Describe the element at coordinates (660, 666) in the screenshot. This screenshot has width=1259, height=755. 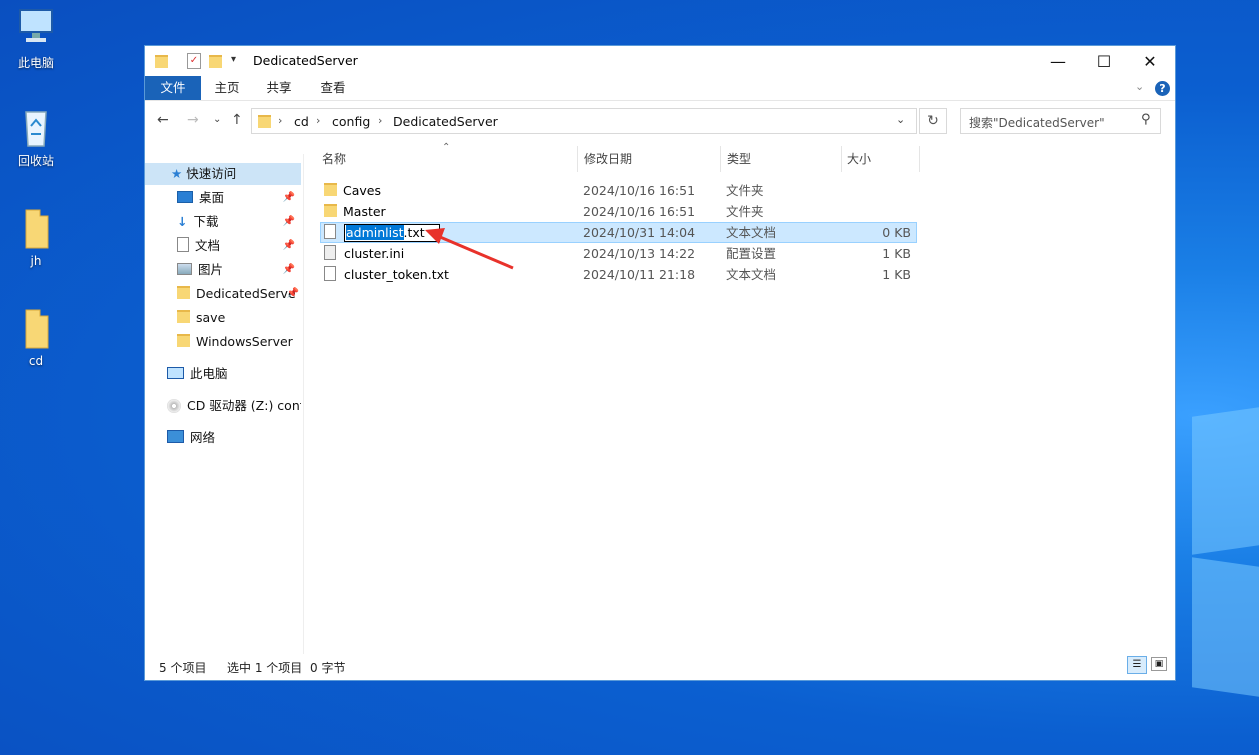
I see `status-bar: 5 个项目 选中 1 个项目 0 字节 ☰ ▣` at that location.